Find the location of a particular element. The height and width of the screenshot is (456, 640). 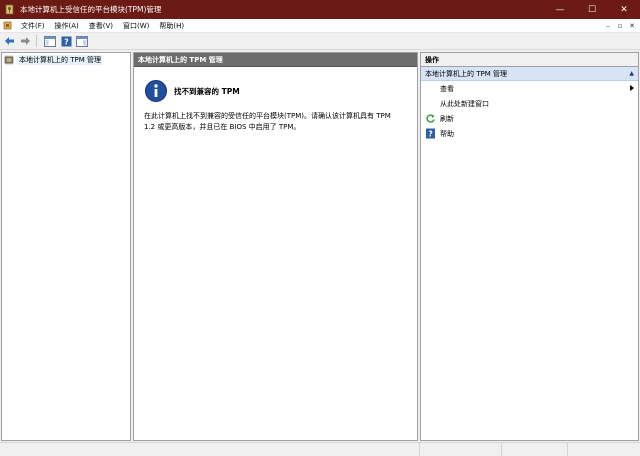

menu-window: 窗口(W) is located at coordinates (136, 26).